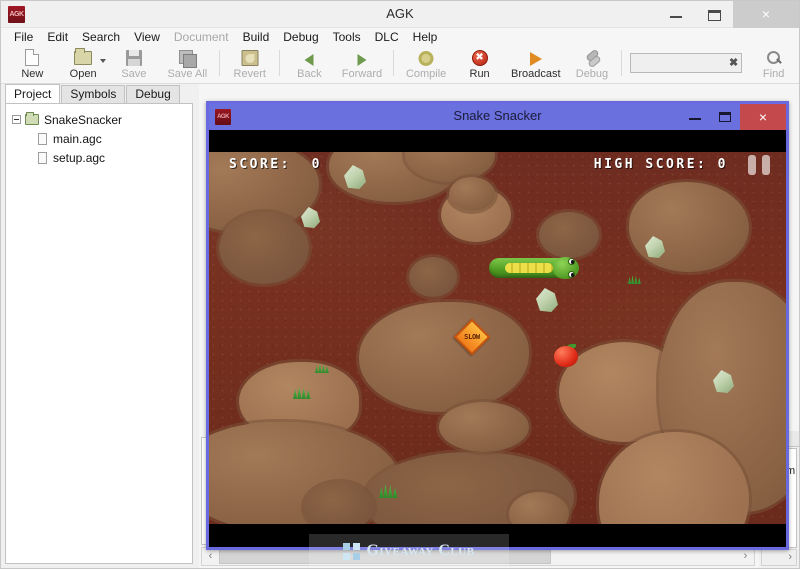 The width and height of the screenshot is (800, 569). What do you see at coordinates (101, 37) in the screenshot?
I see `menu-search: Search` at bounding box center [101, 37].